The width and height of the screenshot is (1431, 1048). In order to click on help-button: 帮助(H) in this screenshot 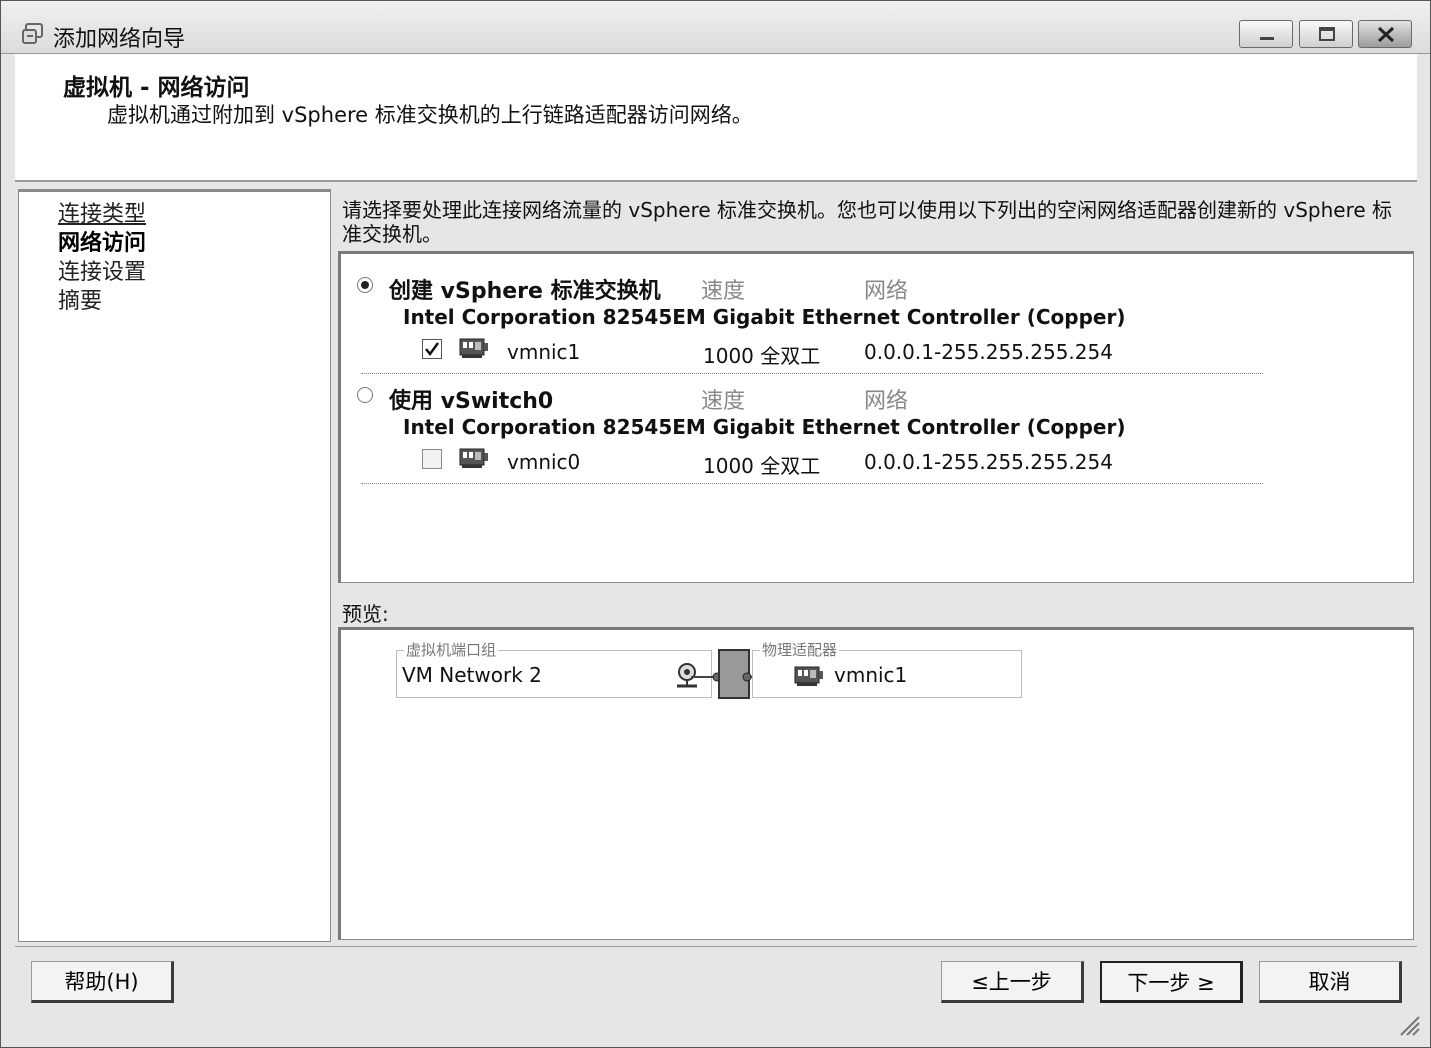, I will do `click(102, 982)`.